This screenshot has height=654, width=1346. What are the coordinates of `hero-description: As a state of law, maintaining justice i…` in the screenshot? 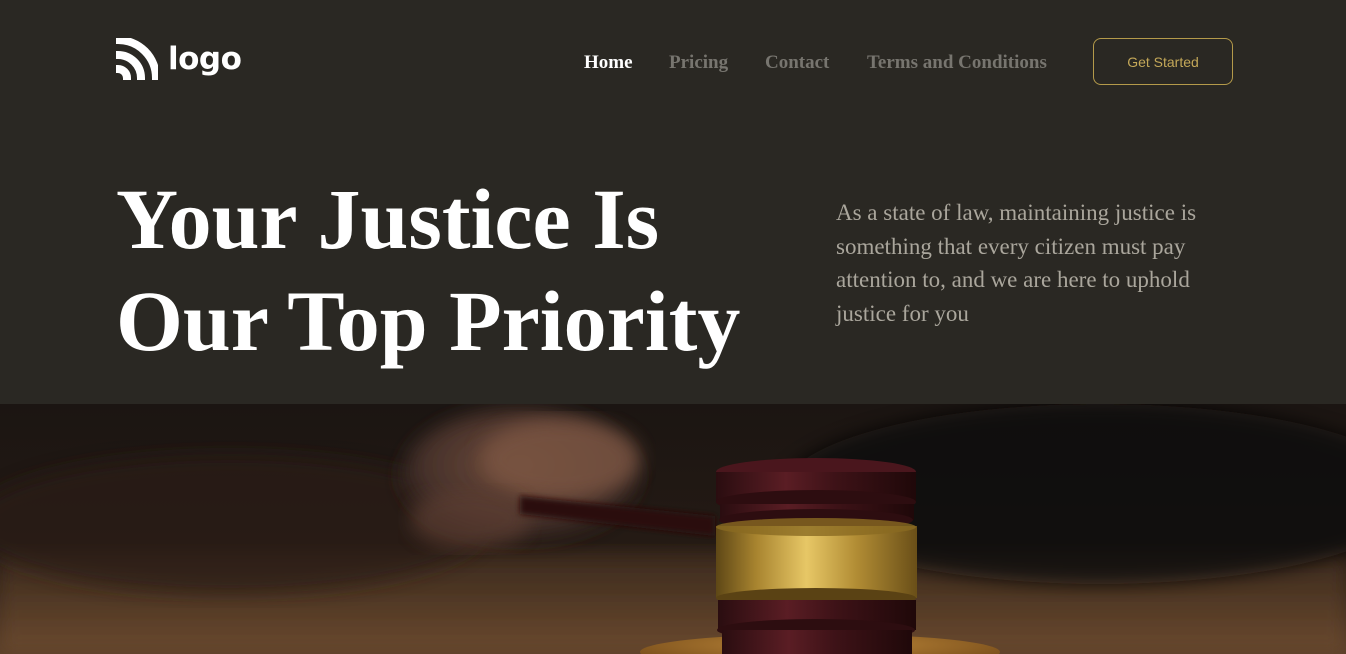 It's located at (1016, 263).